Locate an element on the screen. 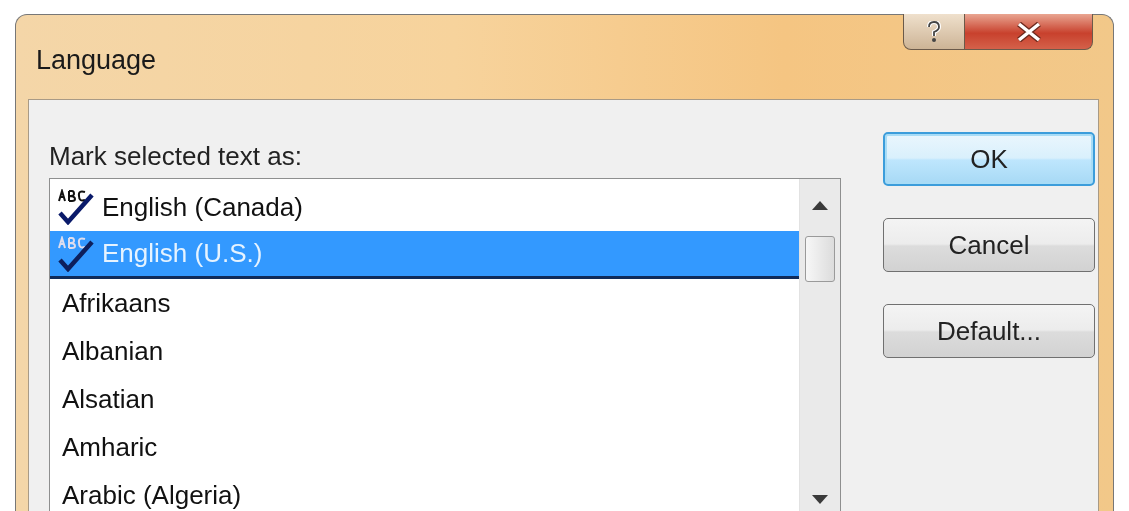  language-list-item: Afrikaans is located at coordinates (424, 303).